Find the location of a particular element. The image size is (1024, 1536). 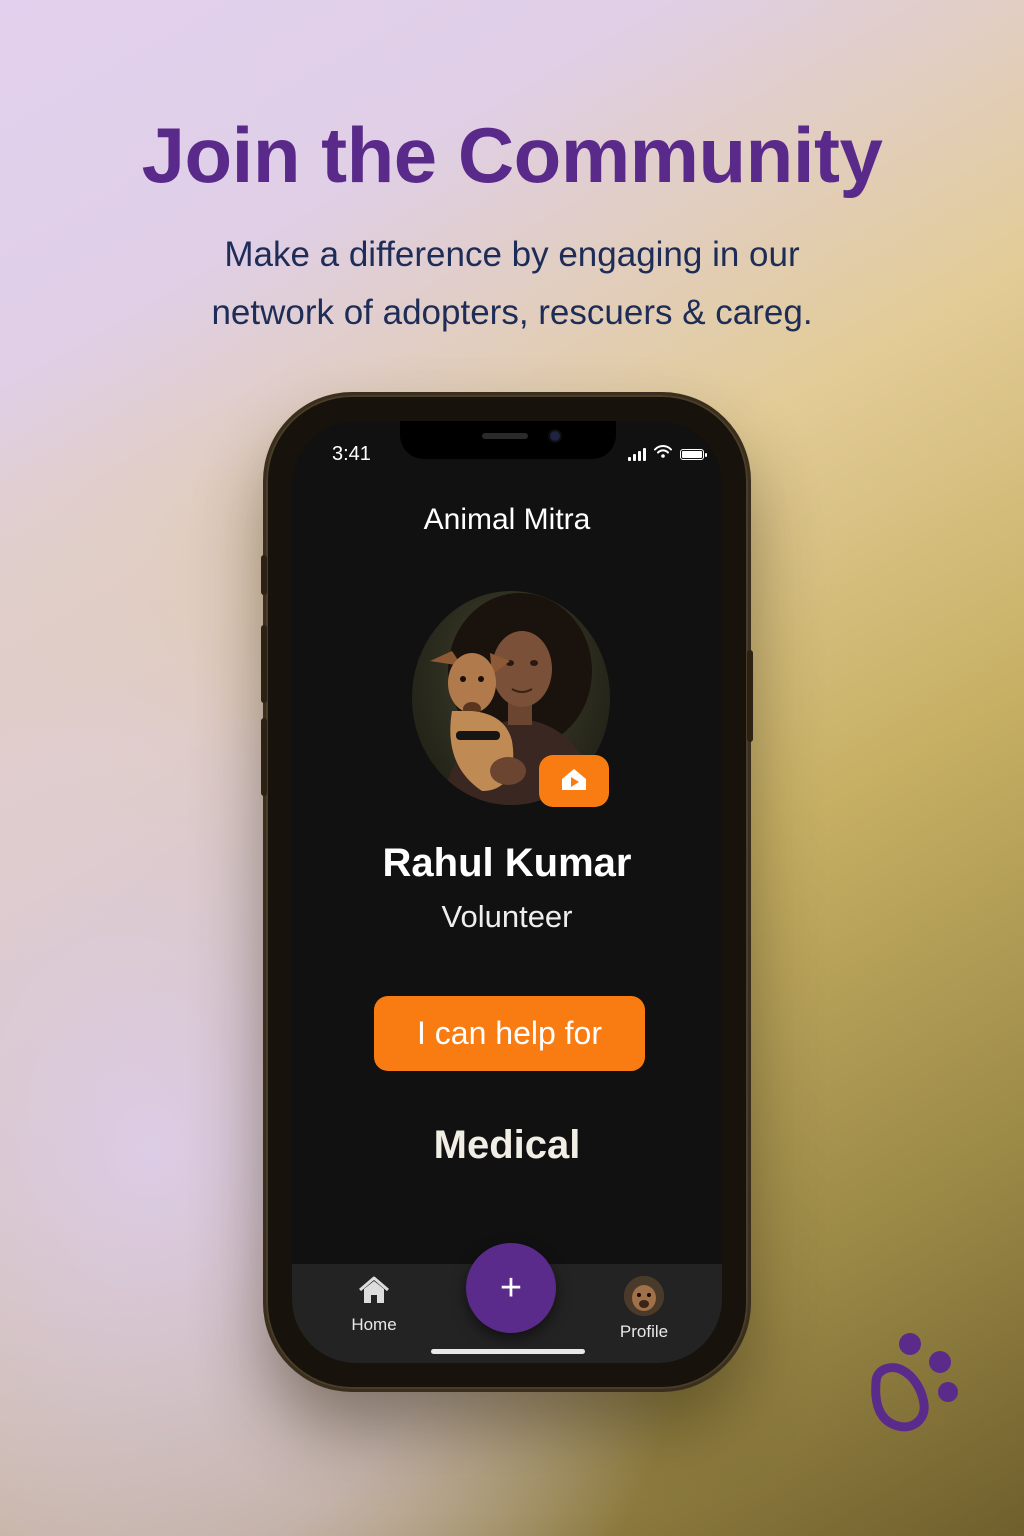

volume-down-button is located at coordinates (264, 757).